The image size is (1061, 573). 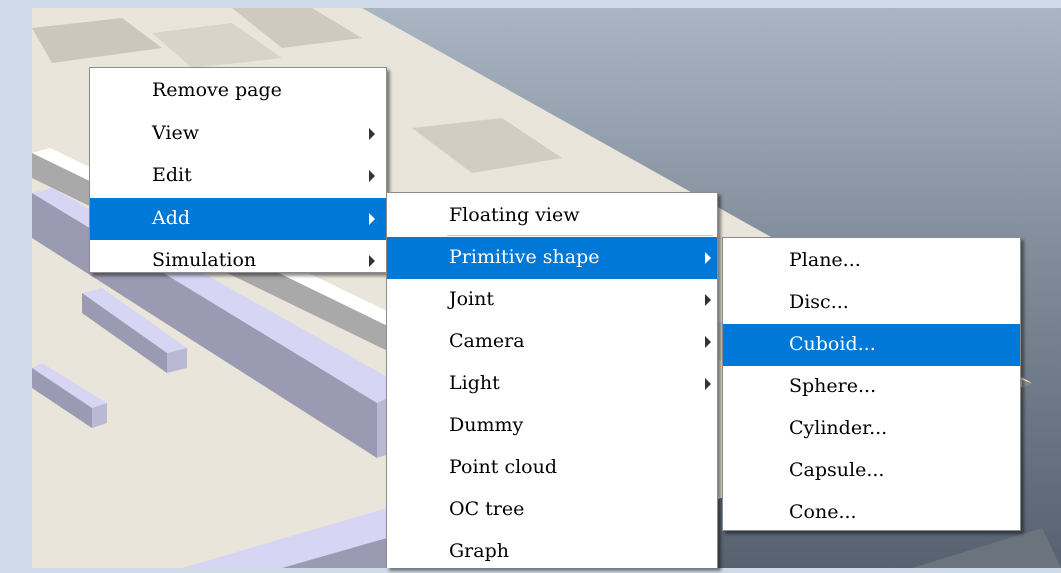 What do you see at coordinates (217, 90) in the screenshot?
I see `menu-item-label: Remove page` at bounding box center [217, 90].